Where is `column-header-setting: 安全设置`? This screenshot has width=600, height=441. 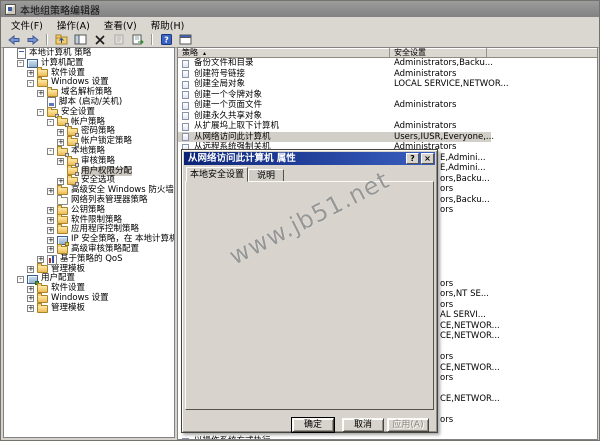
column-header-setting: 安全设置 is located at coordinates (438, 53).